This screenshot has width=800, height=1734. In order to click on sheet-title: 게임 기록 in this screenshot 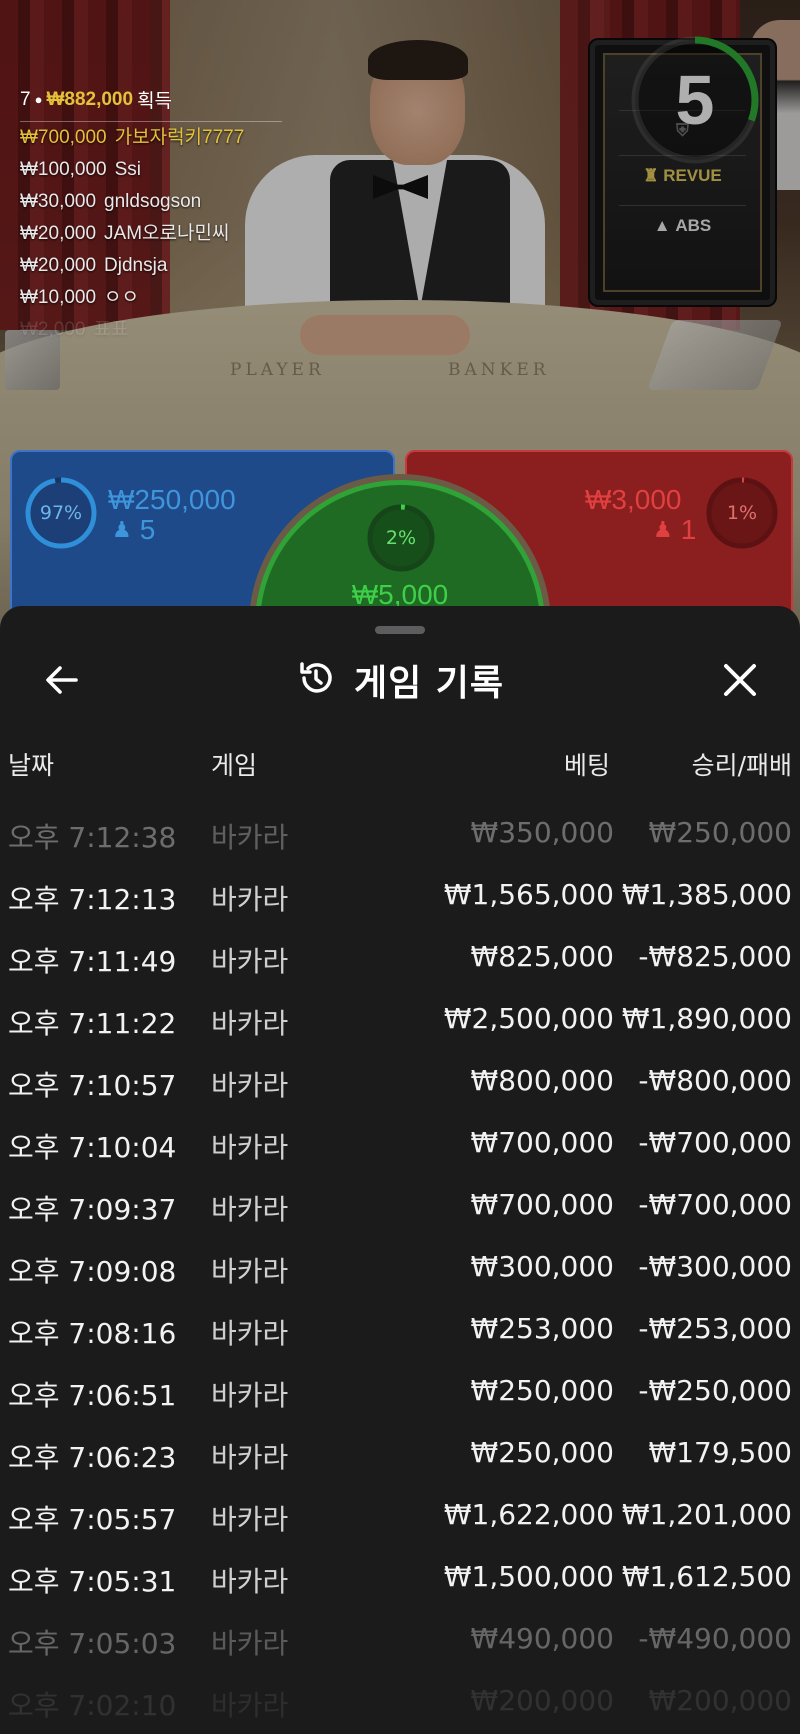, I will do `click(428, 683)`.